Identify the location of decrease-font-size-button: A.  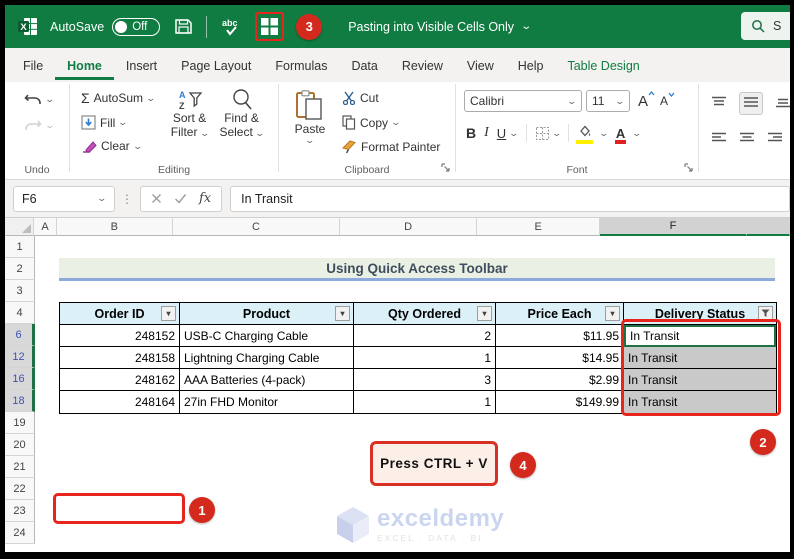
(667, 100).